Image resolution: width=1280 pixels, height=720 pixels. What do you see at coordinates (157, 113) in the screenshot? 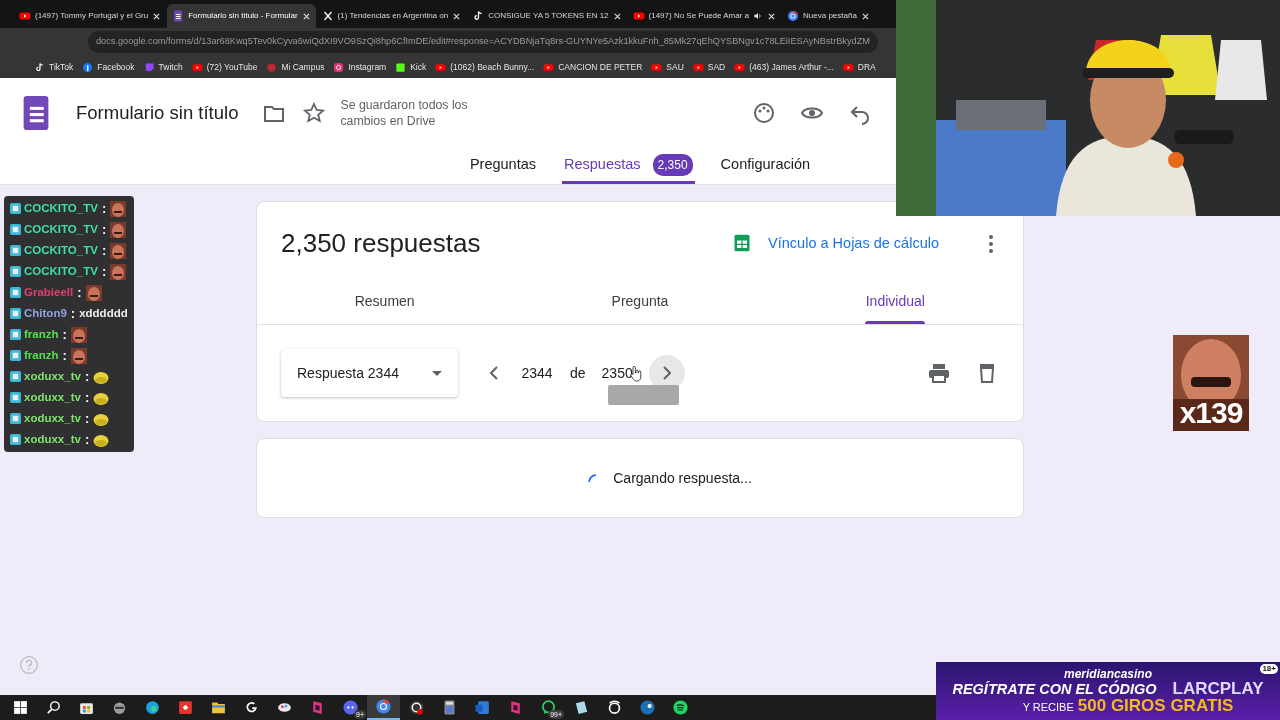
I see `form-title: Formulario sin título` at bounding box center [157, 113].